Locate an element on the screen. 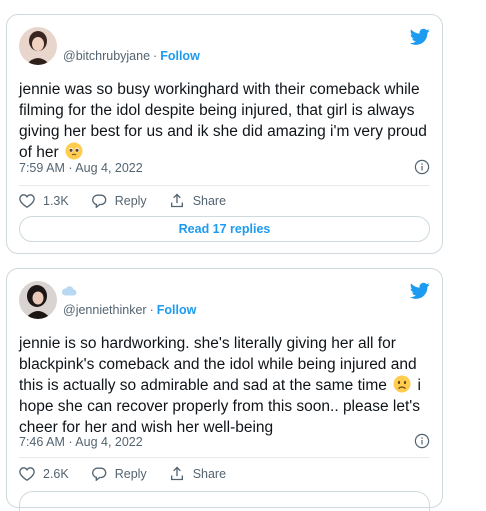 The width and height of the screenshot is (486, 511). timestamp: 7:59 AM · Aug 4, 2022 is located at coordinates (81, 168).